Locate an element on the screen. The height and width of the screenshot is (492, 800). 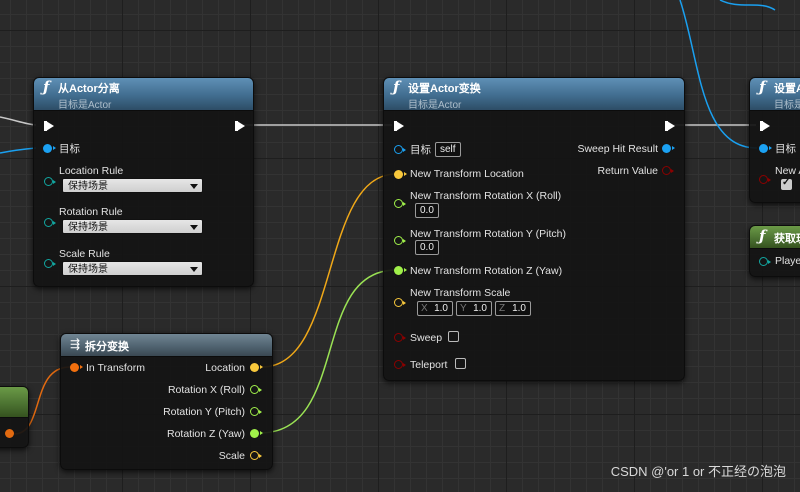
return-value-label: Return Value is located at coordinates (627, 171).